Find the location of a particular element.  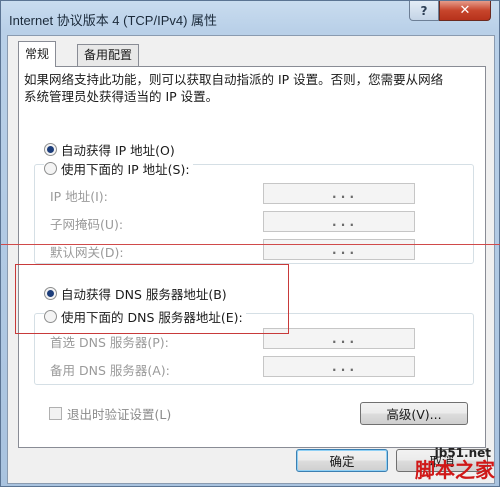

radio-manual-ip-label: 使用下面的 IP 地址(S): is located at coordinates (125, 169).